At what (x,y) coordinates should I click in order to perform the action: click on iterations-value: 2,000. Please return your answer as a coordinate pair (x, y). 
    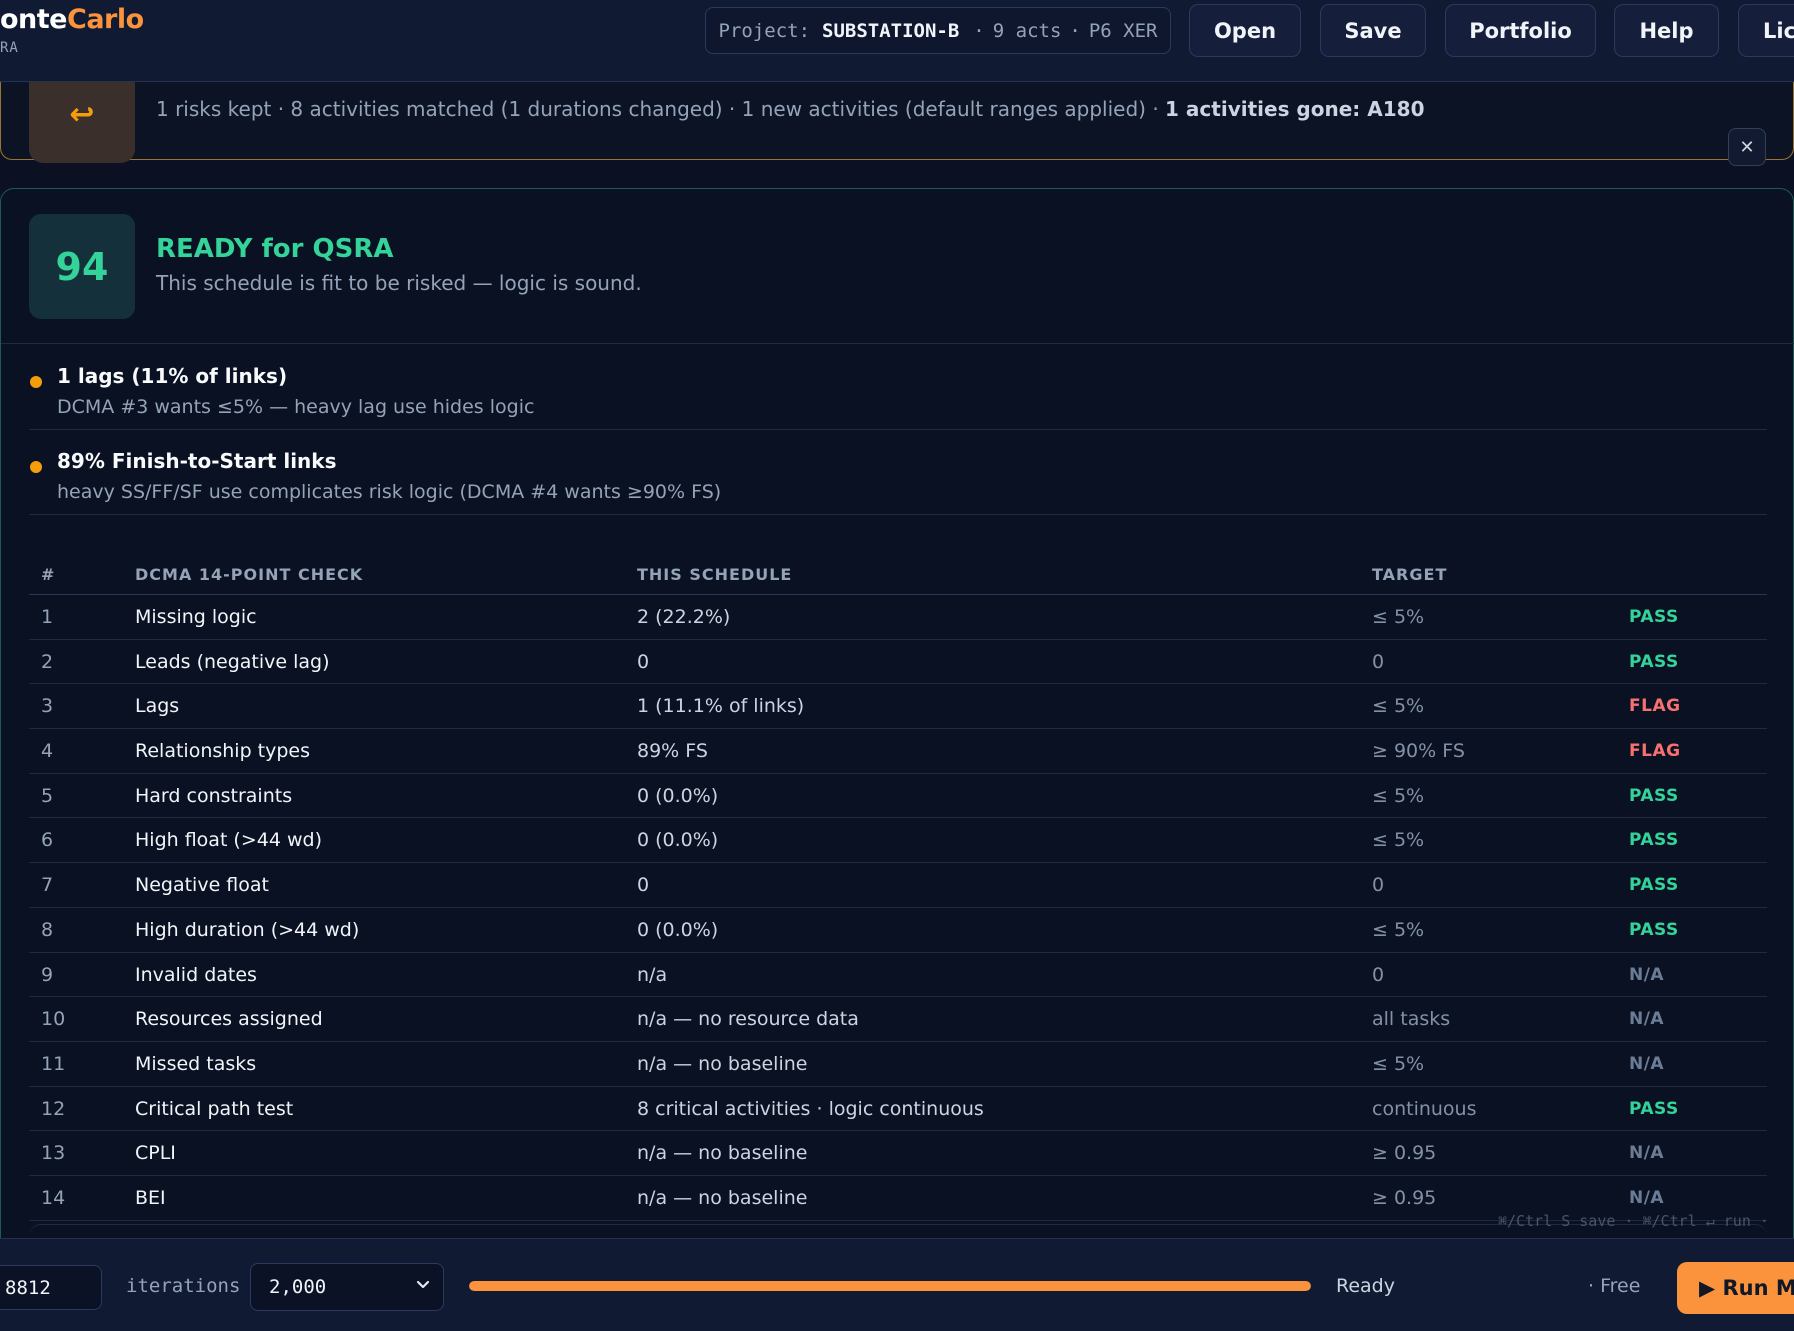
    Looking at the image, I should click on (298, 1287).